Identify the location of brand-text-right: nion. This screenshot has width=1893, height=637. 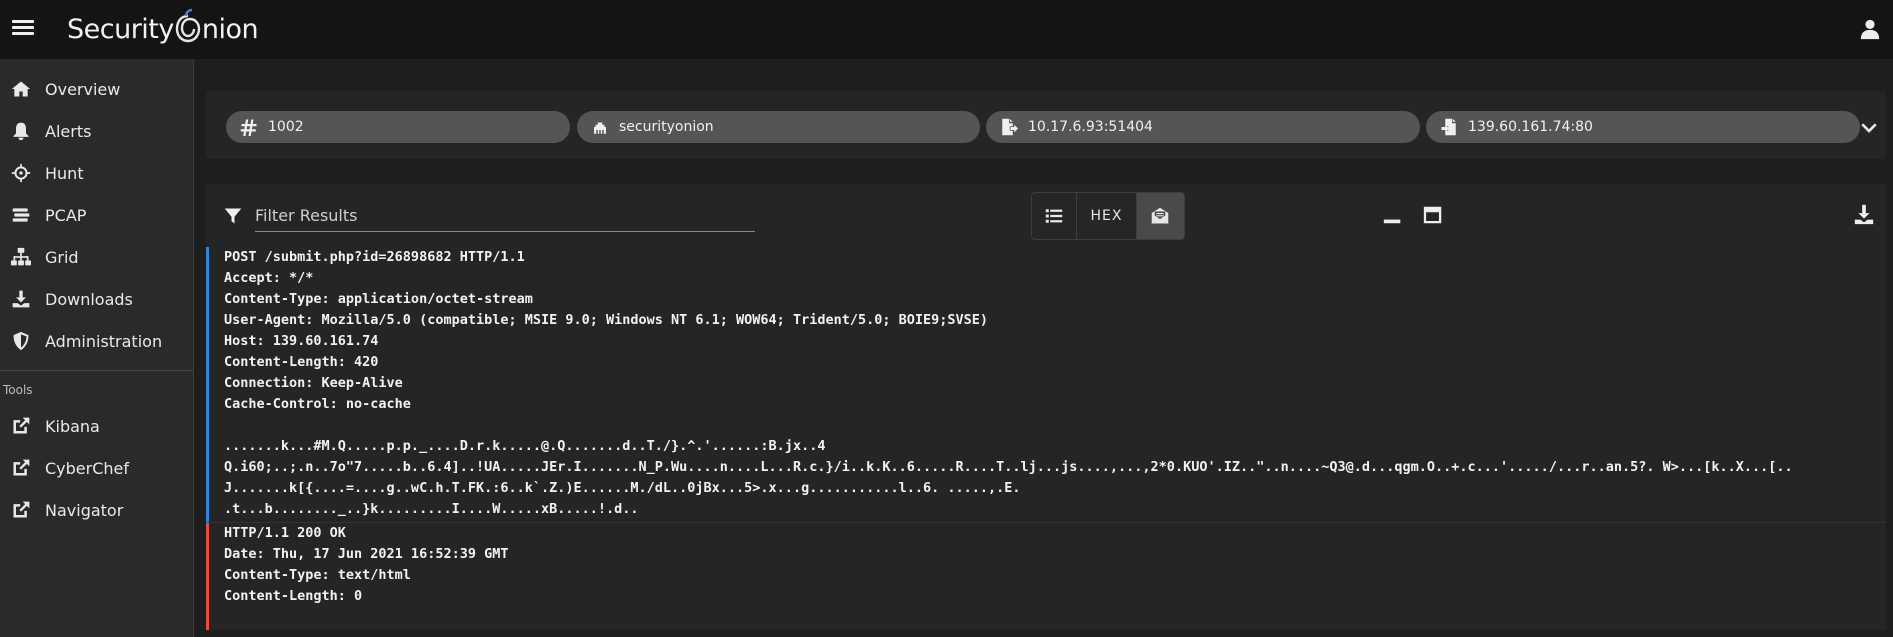
(230, 29).